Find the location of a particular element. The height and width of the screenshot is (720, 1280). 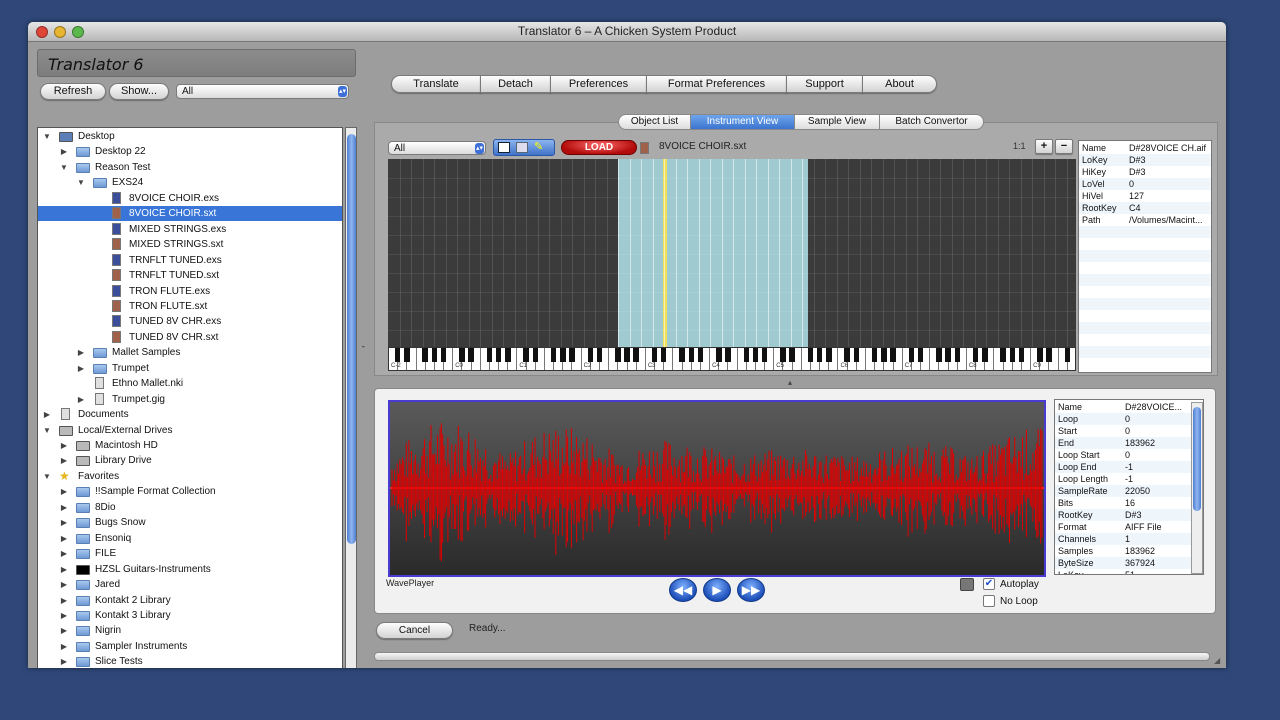

tree-row: ▶ Trumpet.gig is located at coordinates (190, 399).